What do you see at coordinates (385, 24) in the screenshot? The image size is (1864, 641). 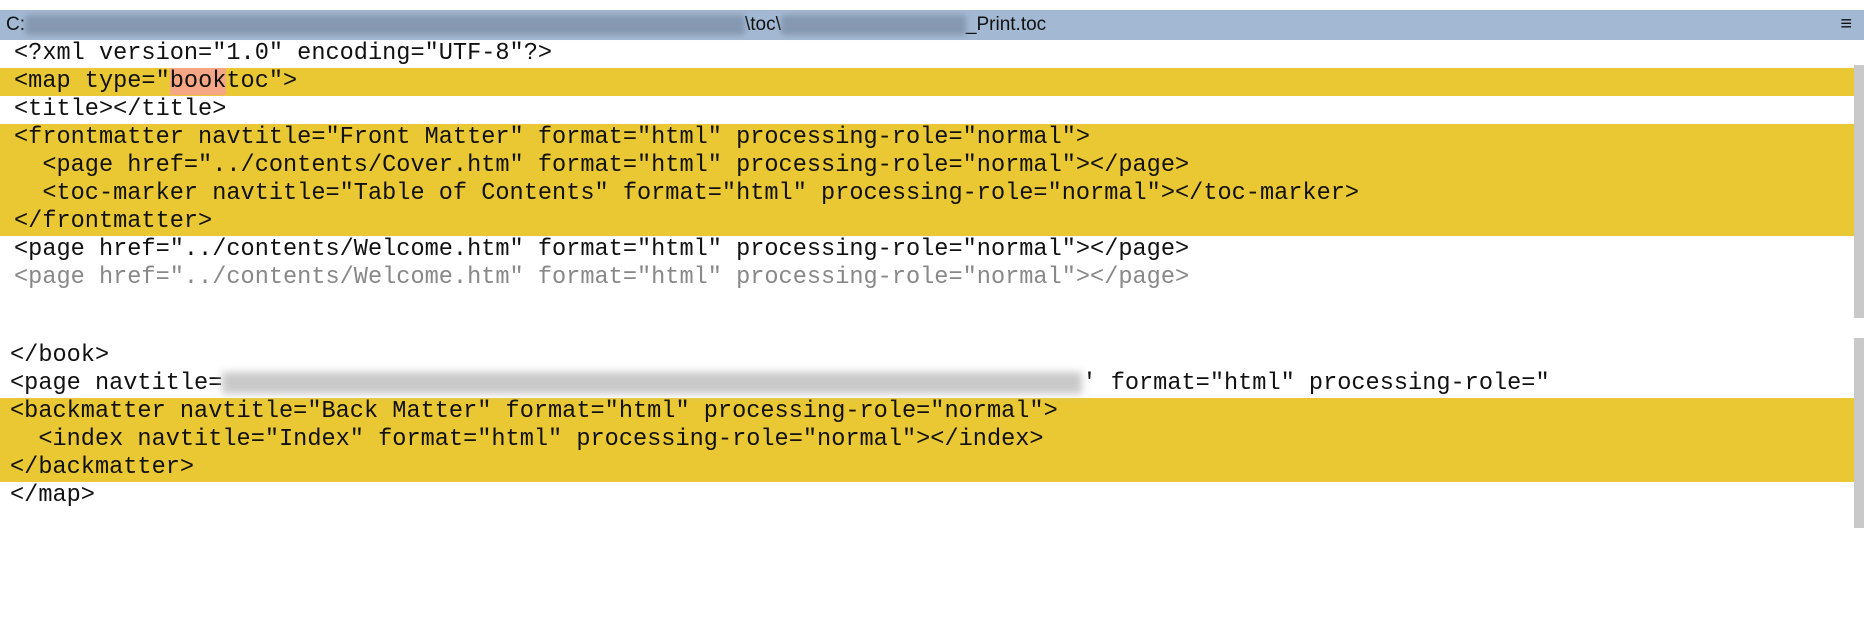 I see `blurred-path` at bounding box center [385, 24].